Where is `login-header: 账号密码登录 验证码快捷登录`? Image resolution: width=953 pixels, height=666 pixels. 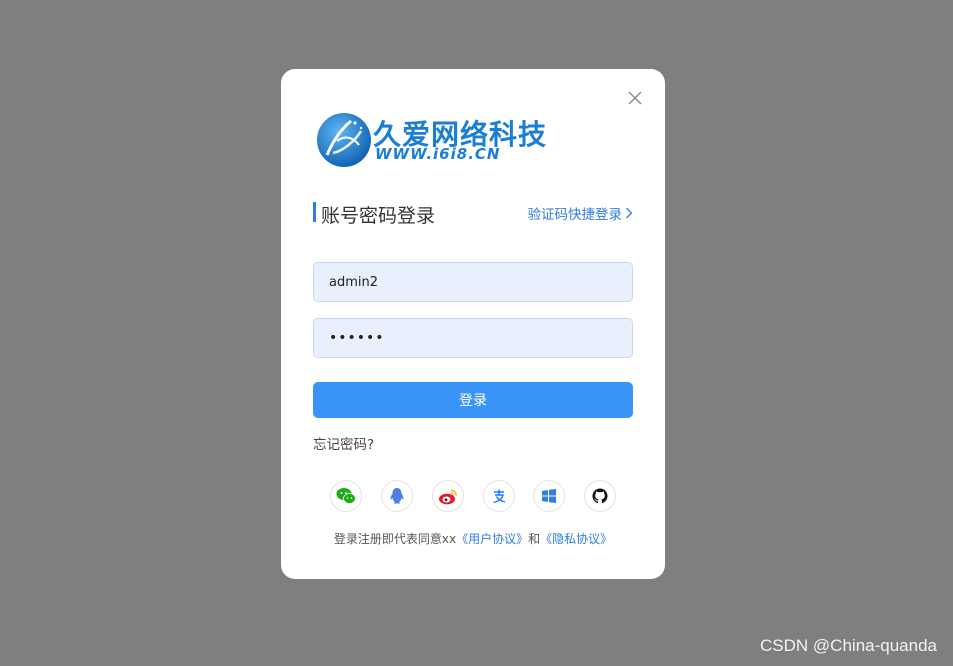
login-header: 账号密码登录 验证码快捷登录 is located at coordinates (473, 214).